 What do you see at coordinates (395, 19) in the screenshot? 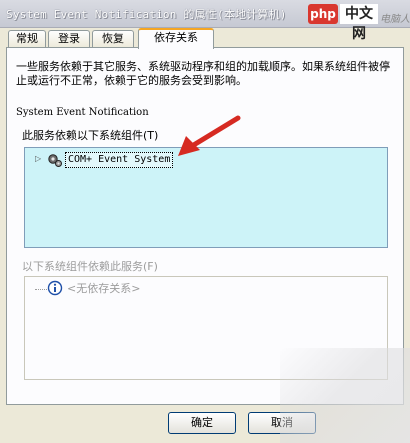
I see `logo-watermark: 电脑人人有` at bounding box center [395, 19].